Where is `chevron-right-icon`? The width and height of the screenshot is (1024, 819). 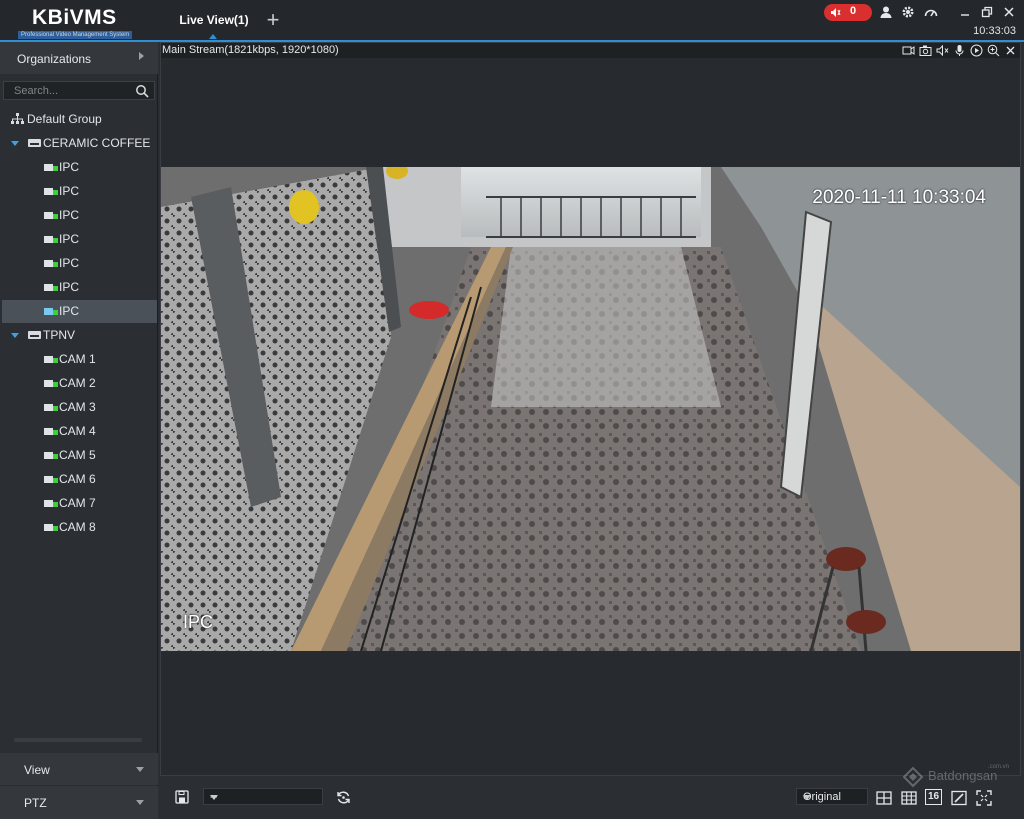 chevron-right-icon is located at coordinates (141, 56).